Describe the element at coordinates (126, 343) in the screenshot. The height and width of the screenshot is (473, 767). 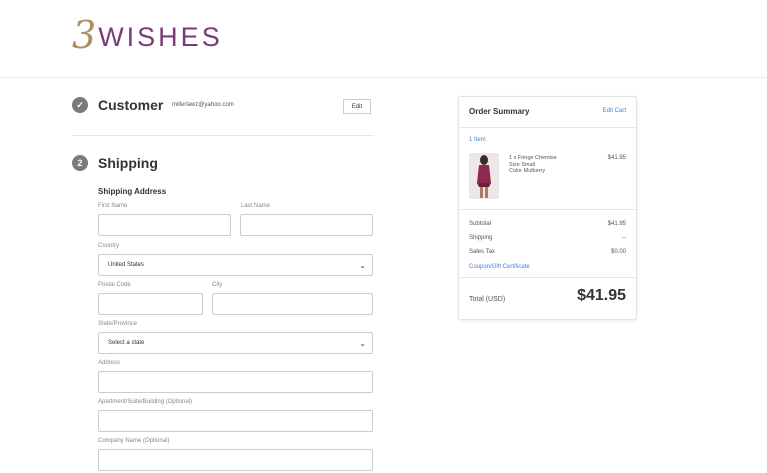
I see `state-value: Select a state` at that location.